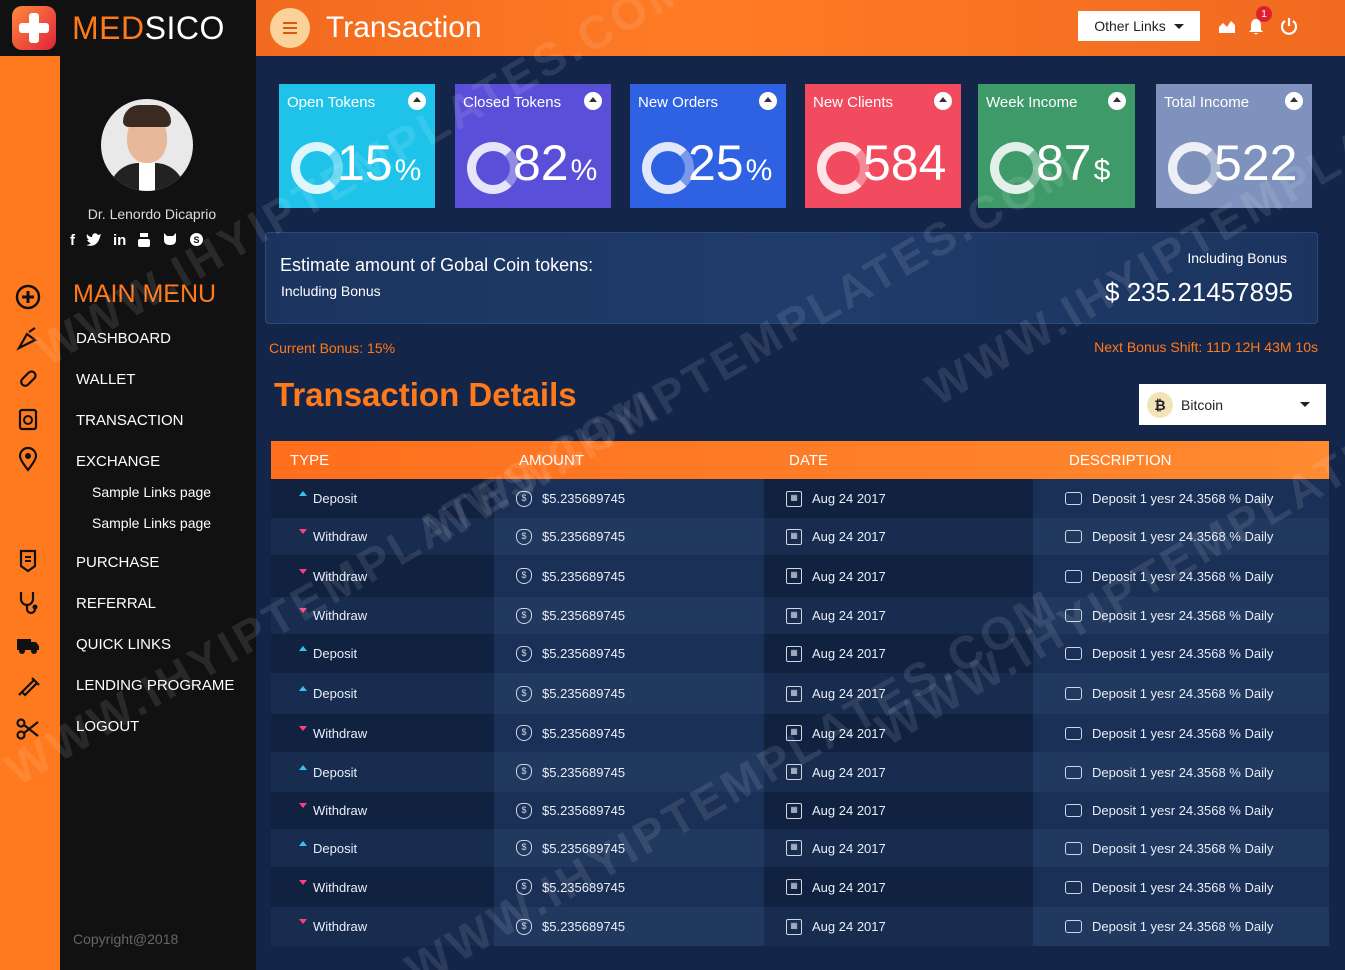 The image size is (1345, 970). Describe the element at coordinates (1206, 347) in the screenshot. I see `next-bonus-shift: Next Bonus Shift: 11D 12H 43M 10s` at that location.